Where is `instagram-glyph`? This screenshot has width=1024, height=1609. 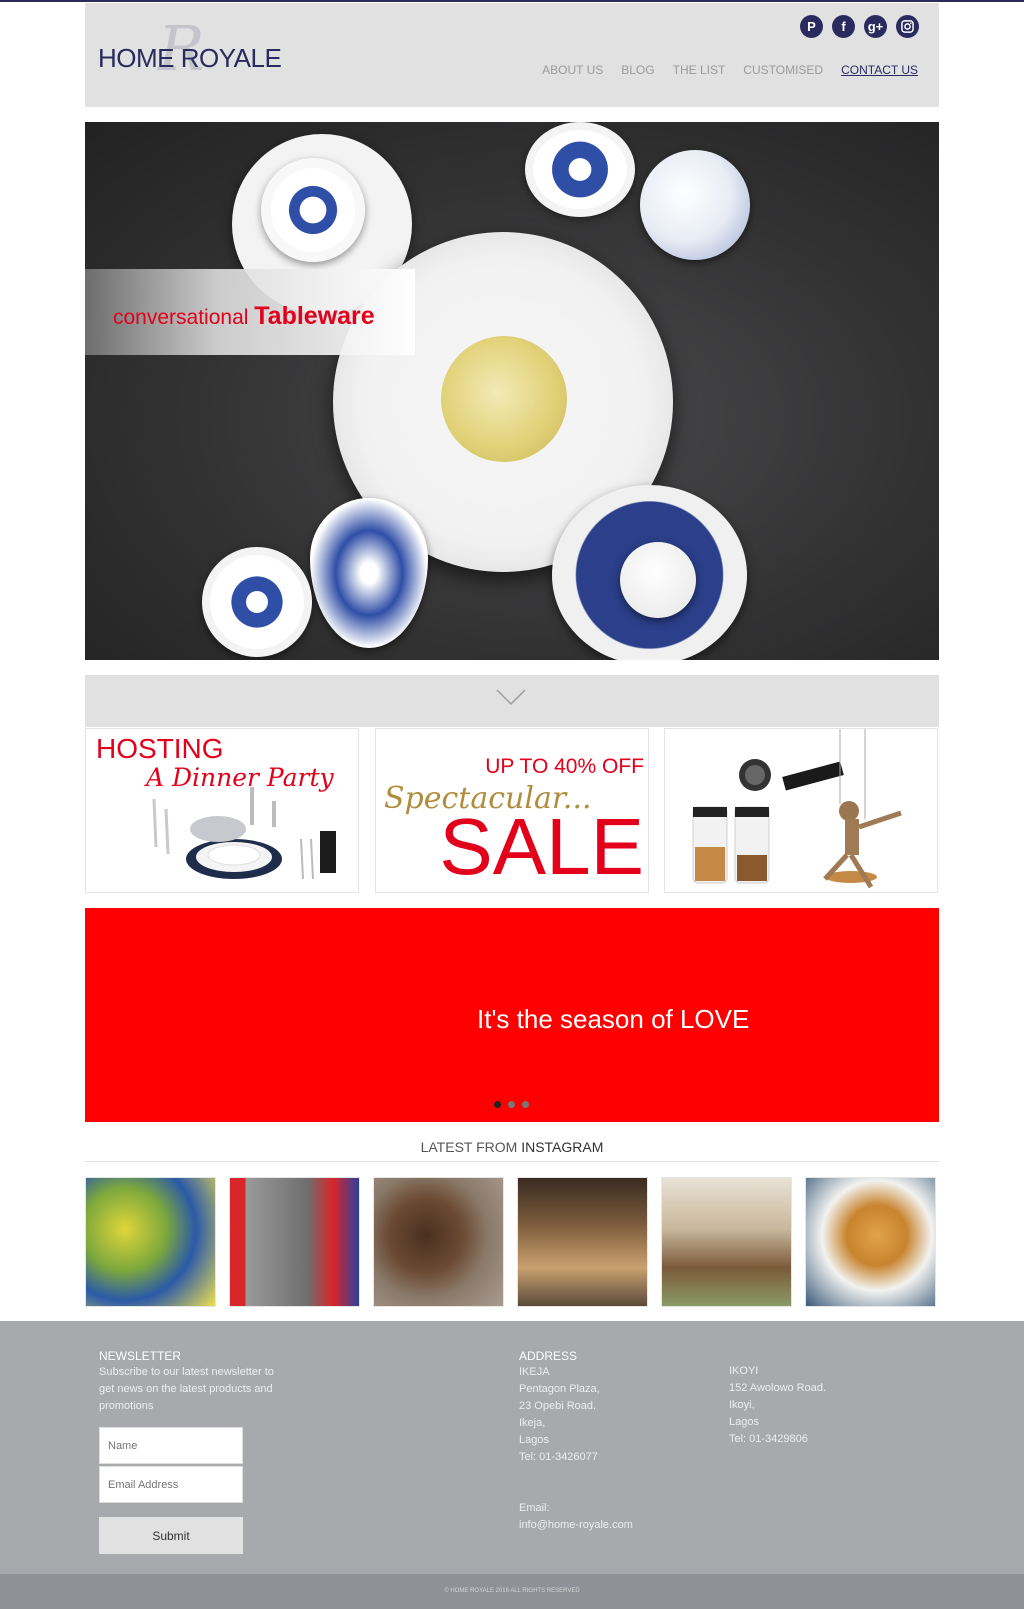
instagram-glyph is located at coordinates (907, 26).